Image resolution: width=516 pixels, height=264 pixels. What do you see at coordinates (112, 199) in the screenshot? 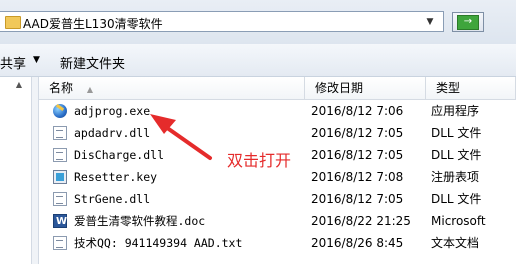
I see `file-name: StrGene.dll` at bounding box center [112, 199].